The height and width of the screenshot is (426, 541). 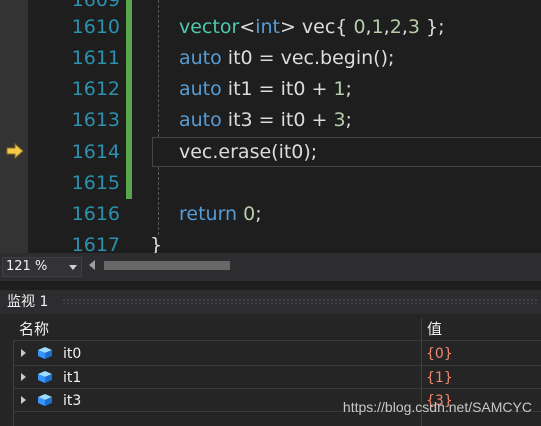 I want to click on code-token: 2, so click(x=395, y=27).